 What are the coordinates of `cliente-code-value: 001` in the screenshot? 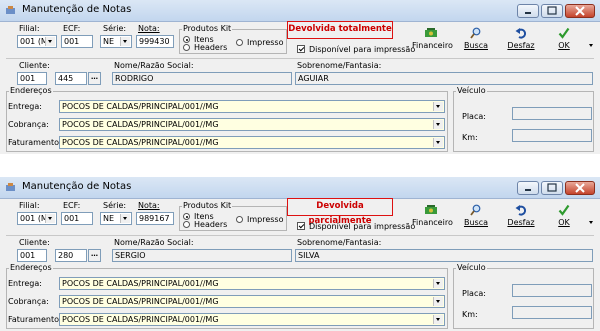 It's located at (28, 255).